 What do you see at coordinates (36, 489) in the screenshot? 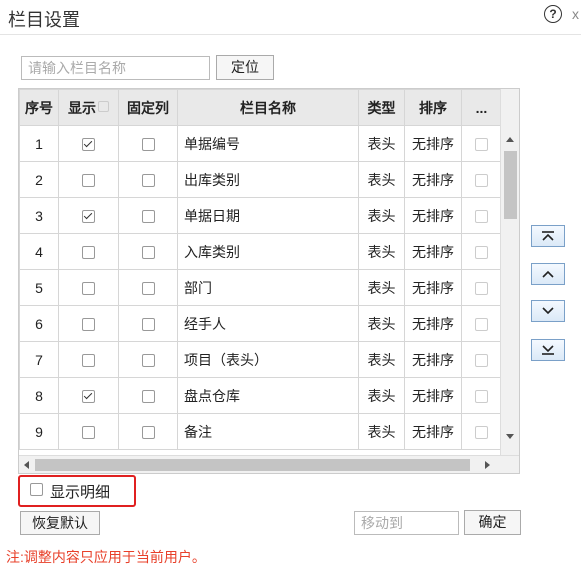
I see `show-detail-checkbox` at bounding box center [36, 489].